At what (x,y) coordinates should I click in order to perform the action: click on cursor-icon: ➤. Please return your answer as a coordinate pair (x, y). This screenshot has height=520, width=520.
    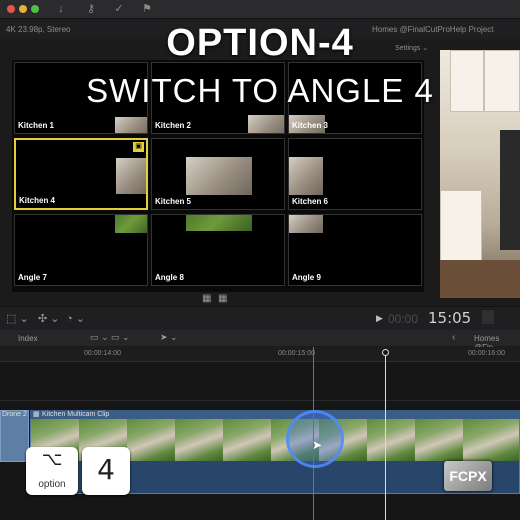
    Looking at the image, I should click on (317, 445).